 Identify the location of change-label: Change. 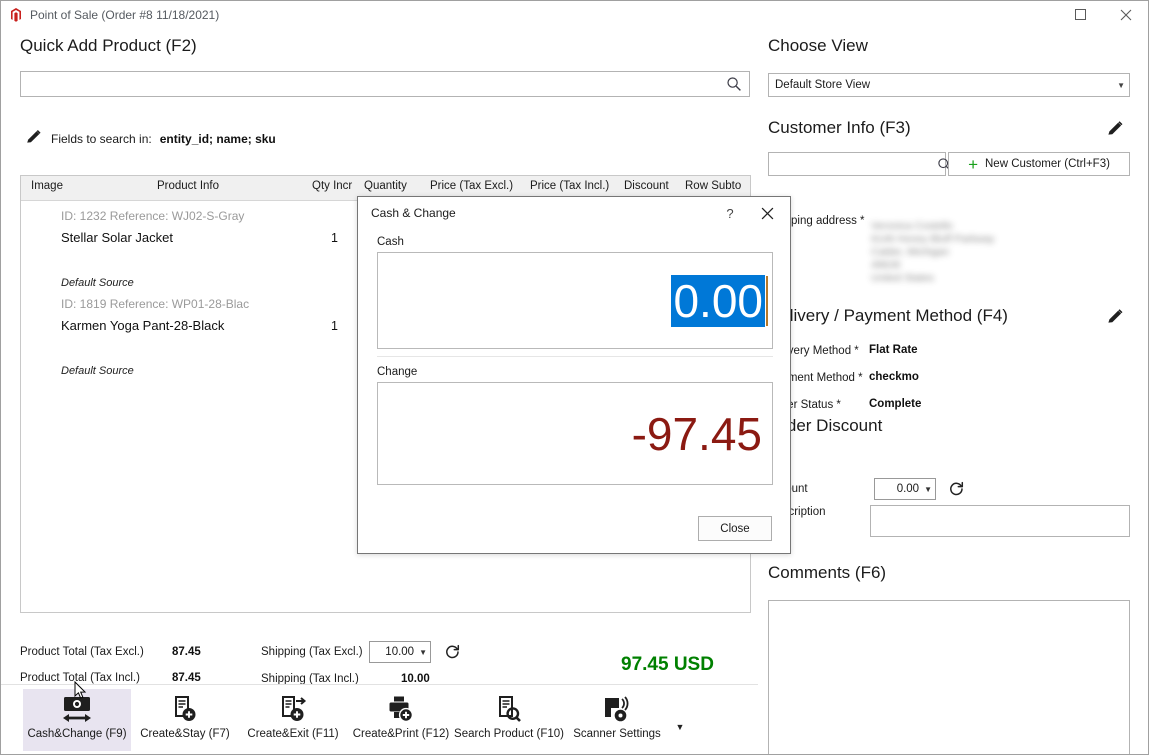
(397, 372).